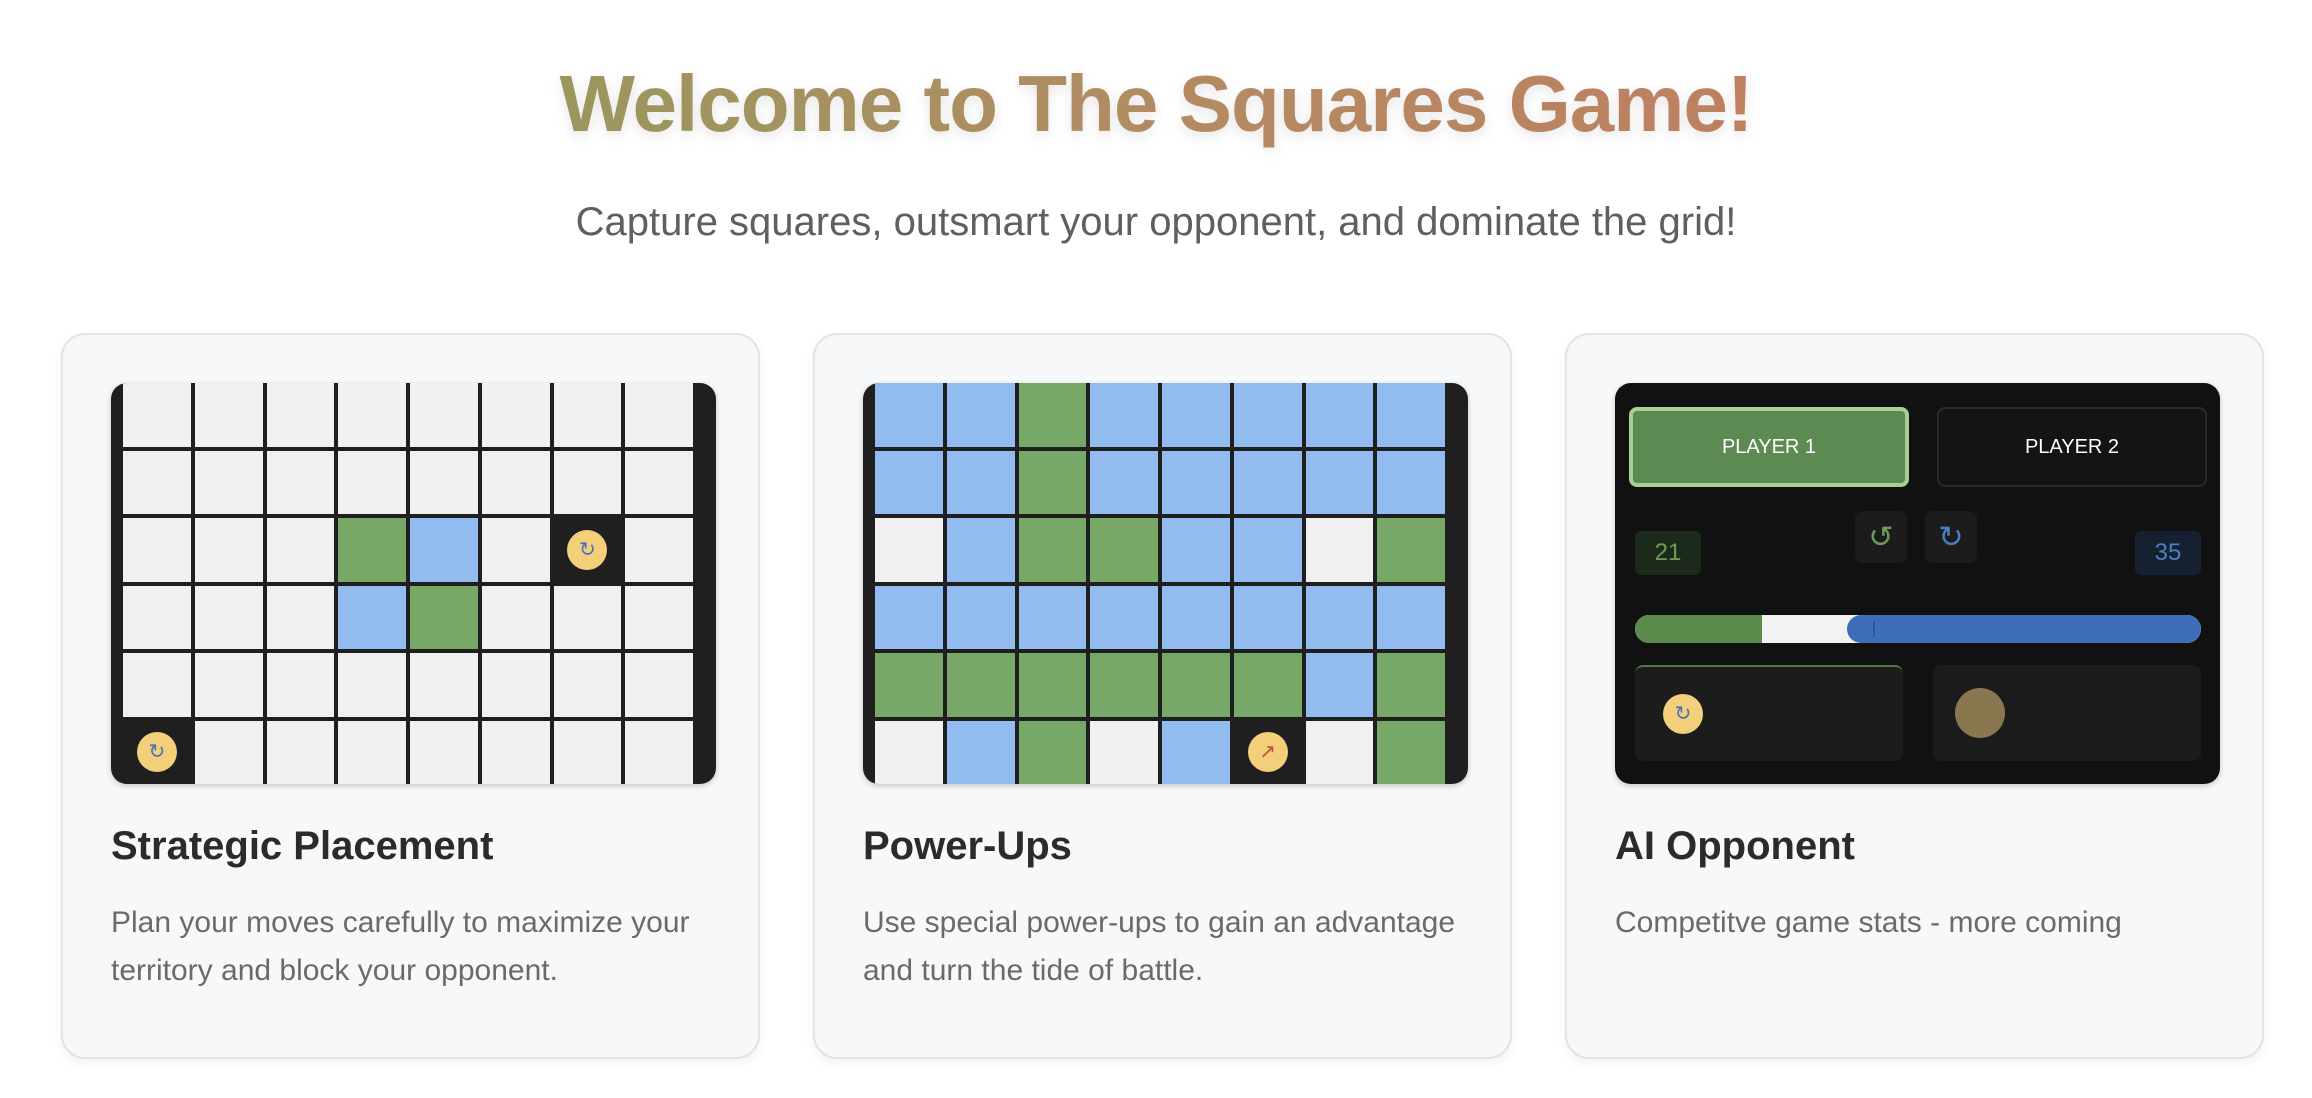 The width and height of the screenshot is (2312, 1098). What do you see at coordinates (1951, 537) in the screenshot?
I see `redo-icon: ↻` at bounding box center [1951, 537].